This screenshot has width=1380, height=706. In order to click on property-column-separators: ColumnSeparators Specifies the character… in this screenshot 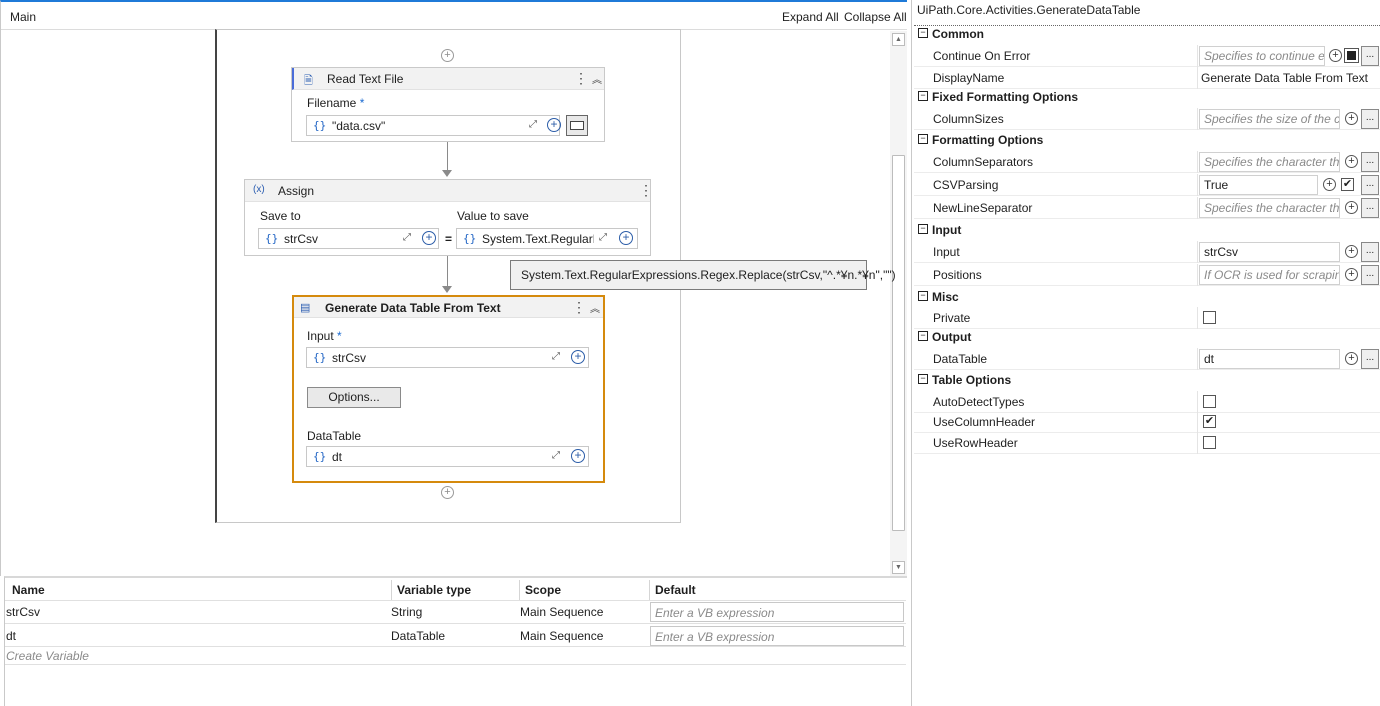, I will do `click(1147, 162)`.